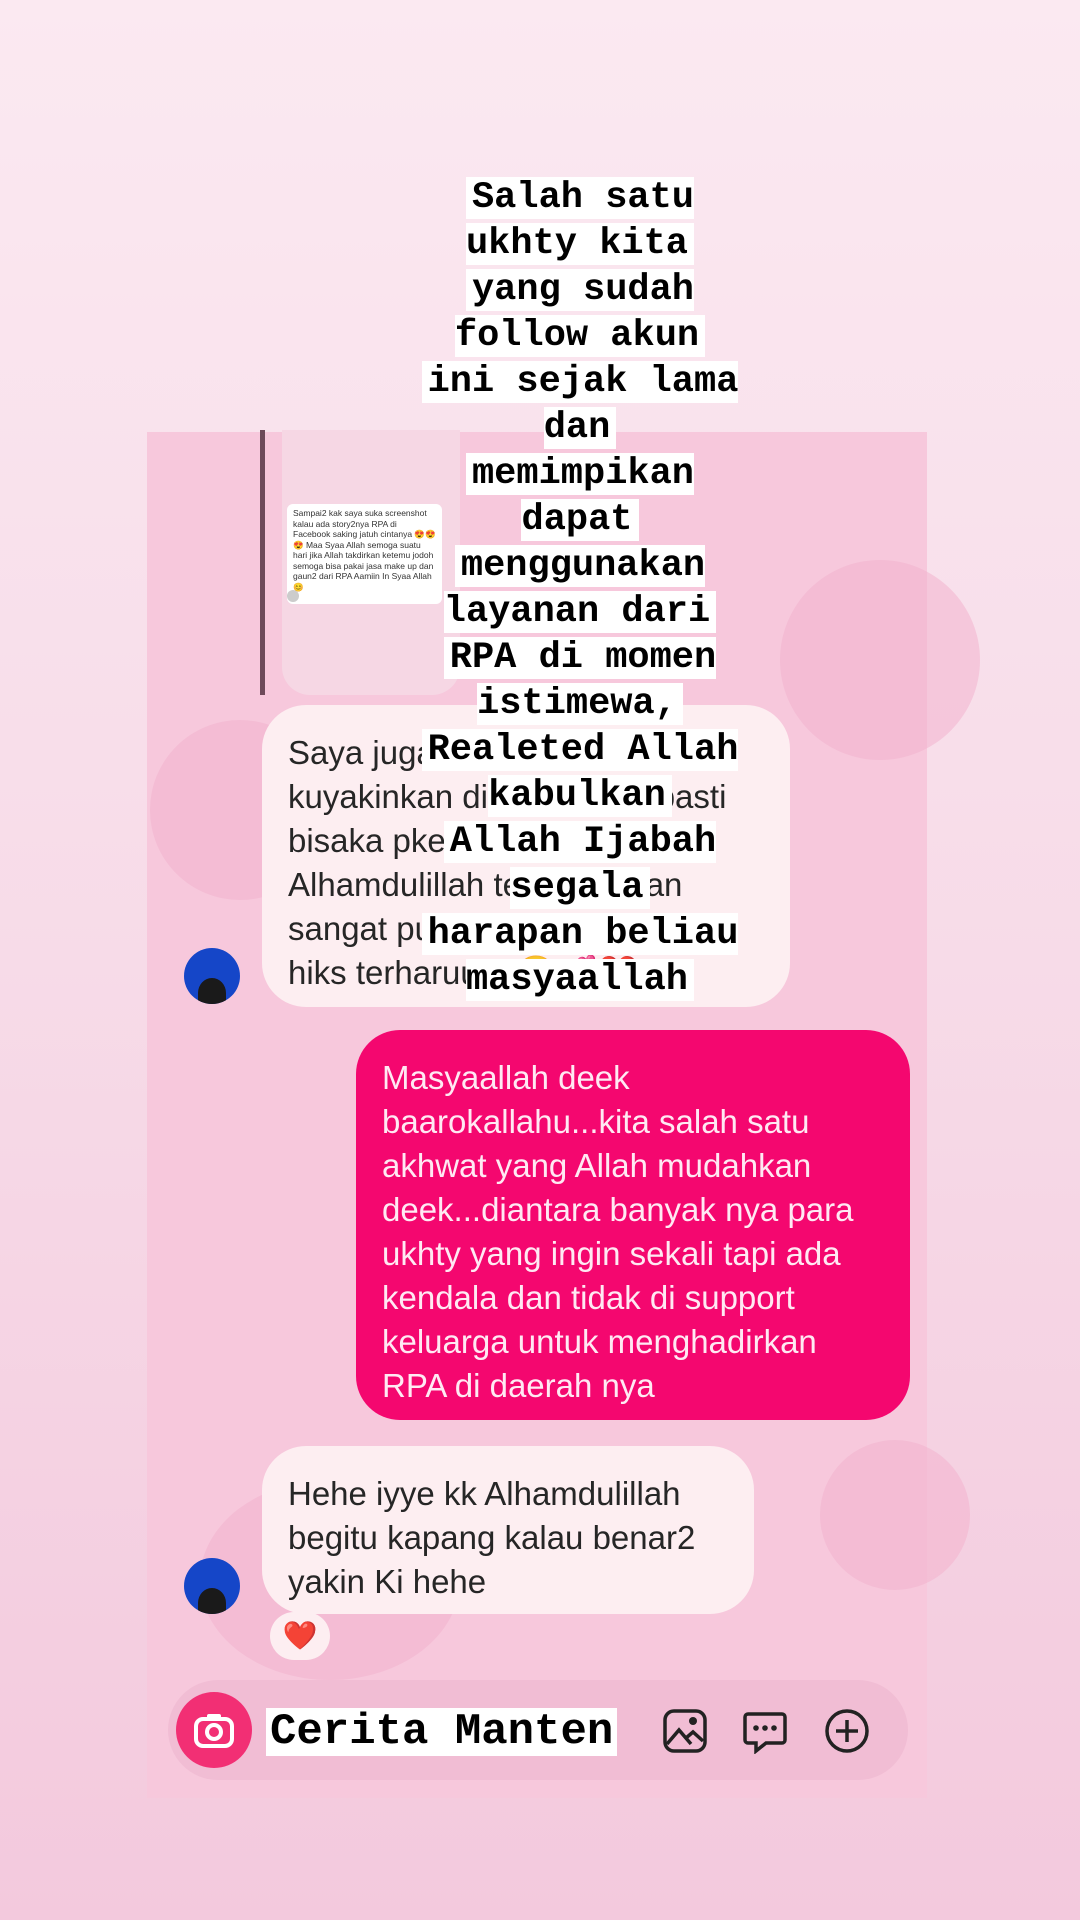 The width and height of the screenshot is (1080, 1920). Describe the element at coordinates (580, 405) in the screenshot. I see `caption-line: ini sejak lama dan` at that location.